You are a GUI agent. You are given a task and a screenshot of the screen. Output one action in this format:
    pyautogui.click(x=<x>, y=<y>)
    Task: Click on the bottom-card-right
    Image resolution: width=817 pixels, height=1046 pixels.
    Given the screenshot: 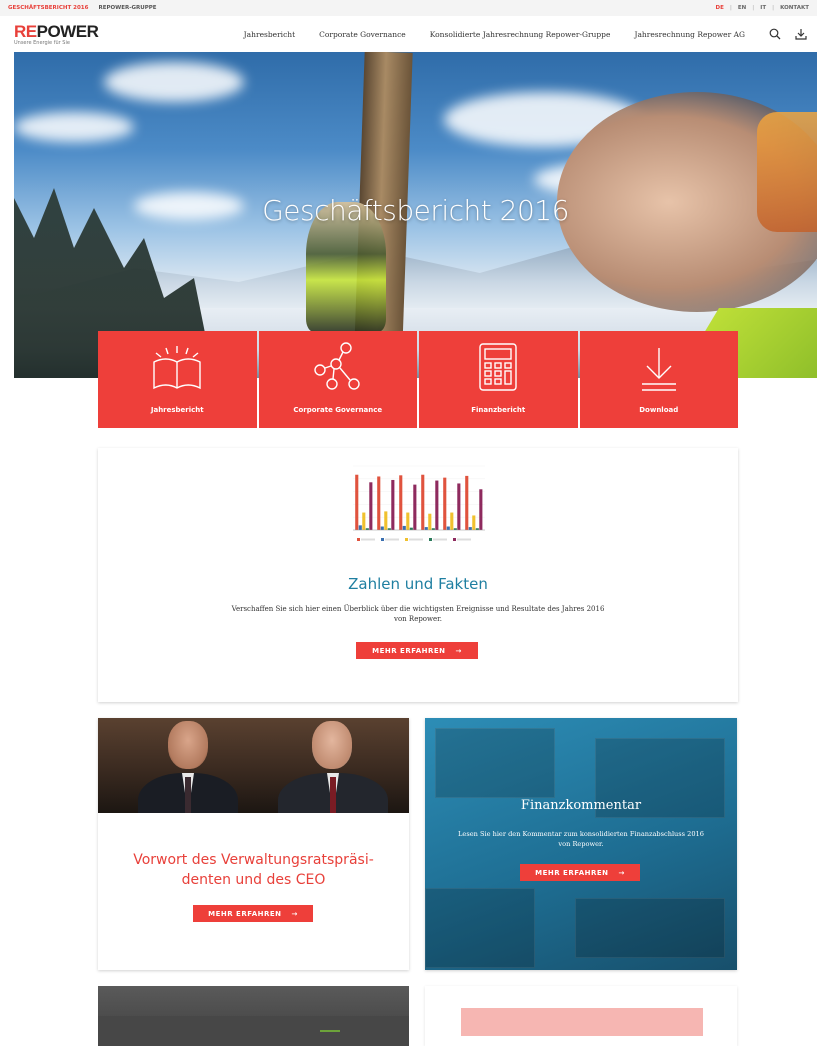 What is the action you would take?
    pyautogui.click(x=581, y=1016)
    